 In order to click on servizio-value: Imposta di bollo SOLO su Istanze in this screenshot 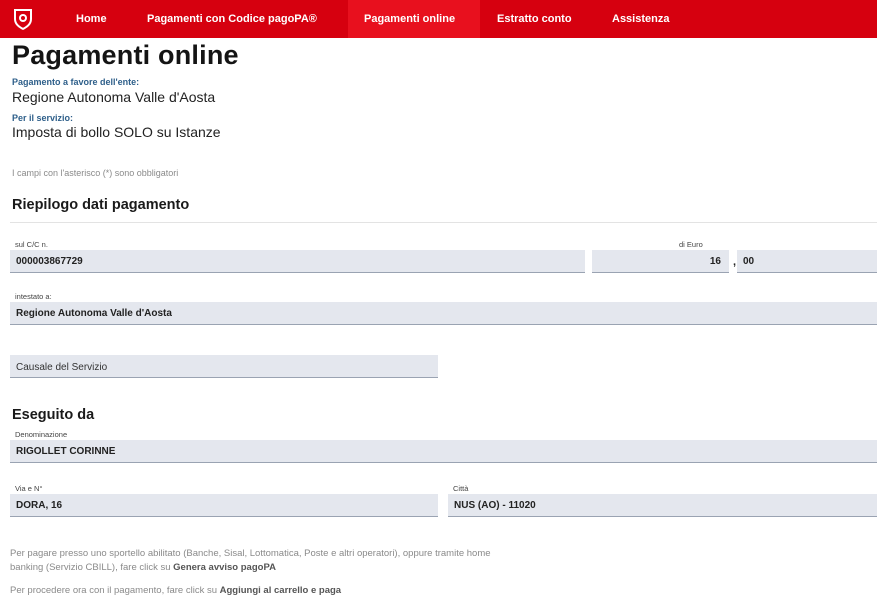, I will do `click(116, 132)`.